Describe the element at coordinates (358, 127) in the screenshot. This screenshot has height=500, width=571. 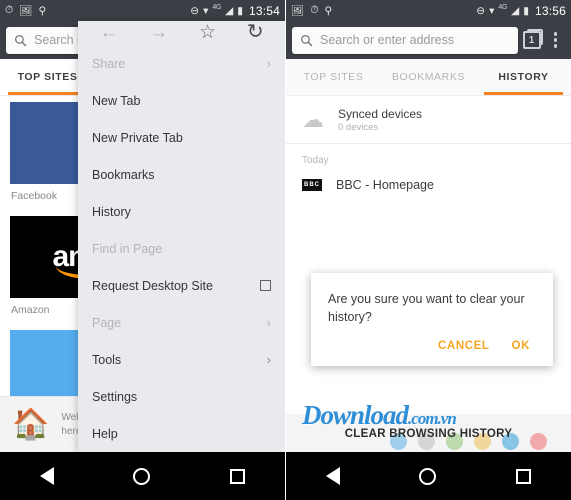
I see `synced-devices-count: 0 devices` at that location.